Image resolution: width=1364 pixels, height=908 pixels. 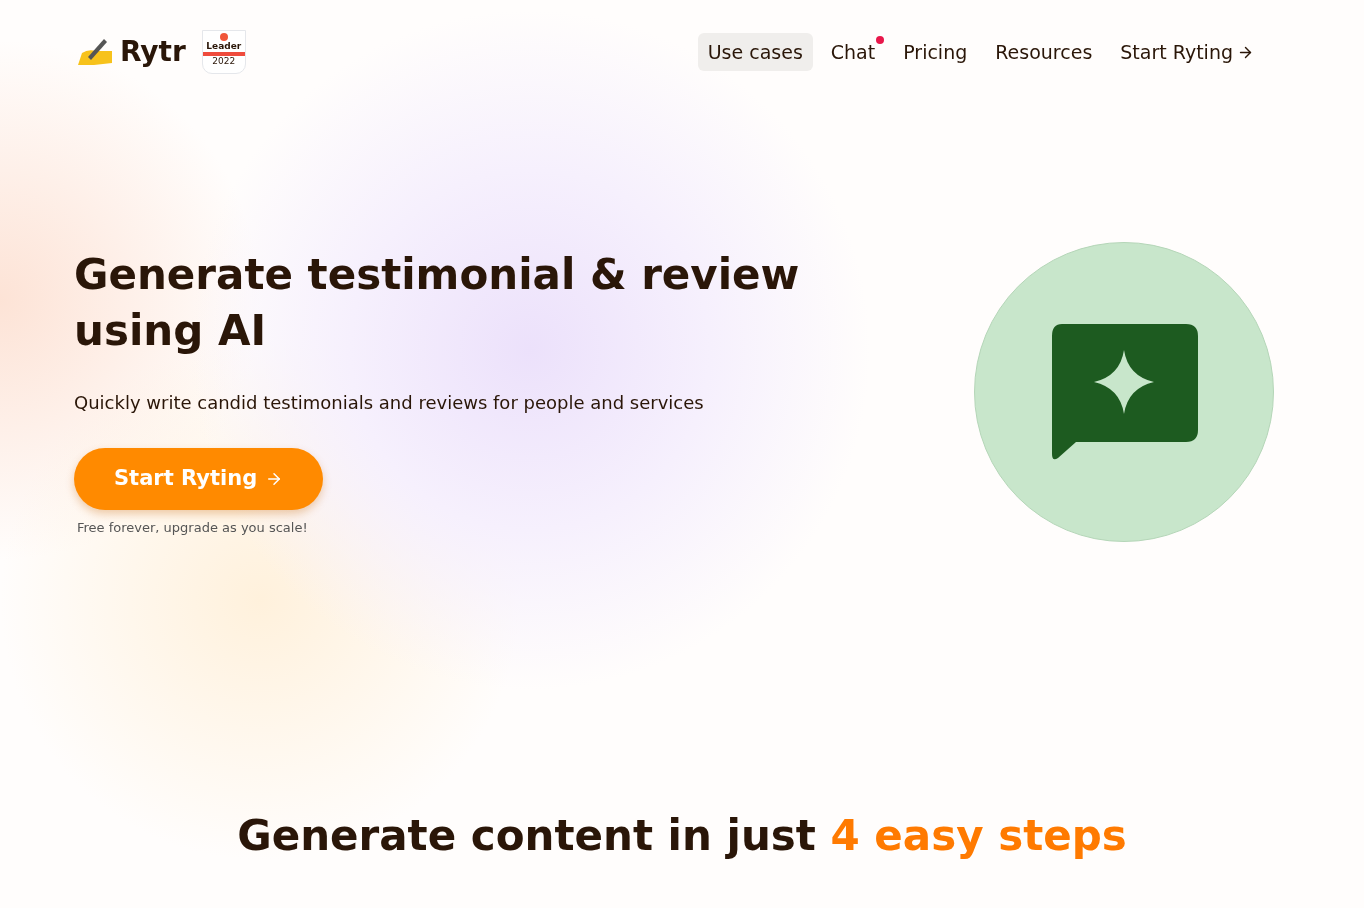 What do you see at coordinates (1187, 52) in the screenshot?
I see `nav-link: Start Ryting` at bounding box center [1187, 52].